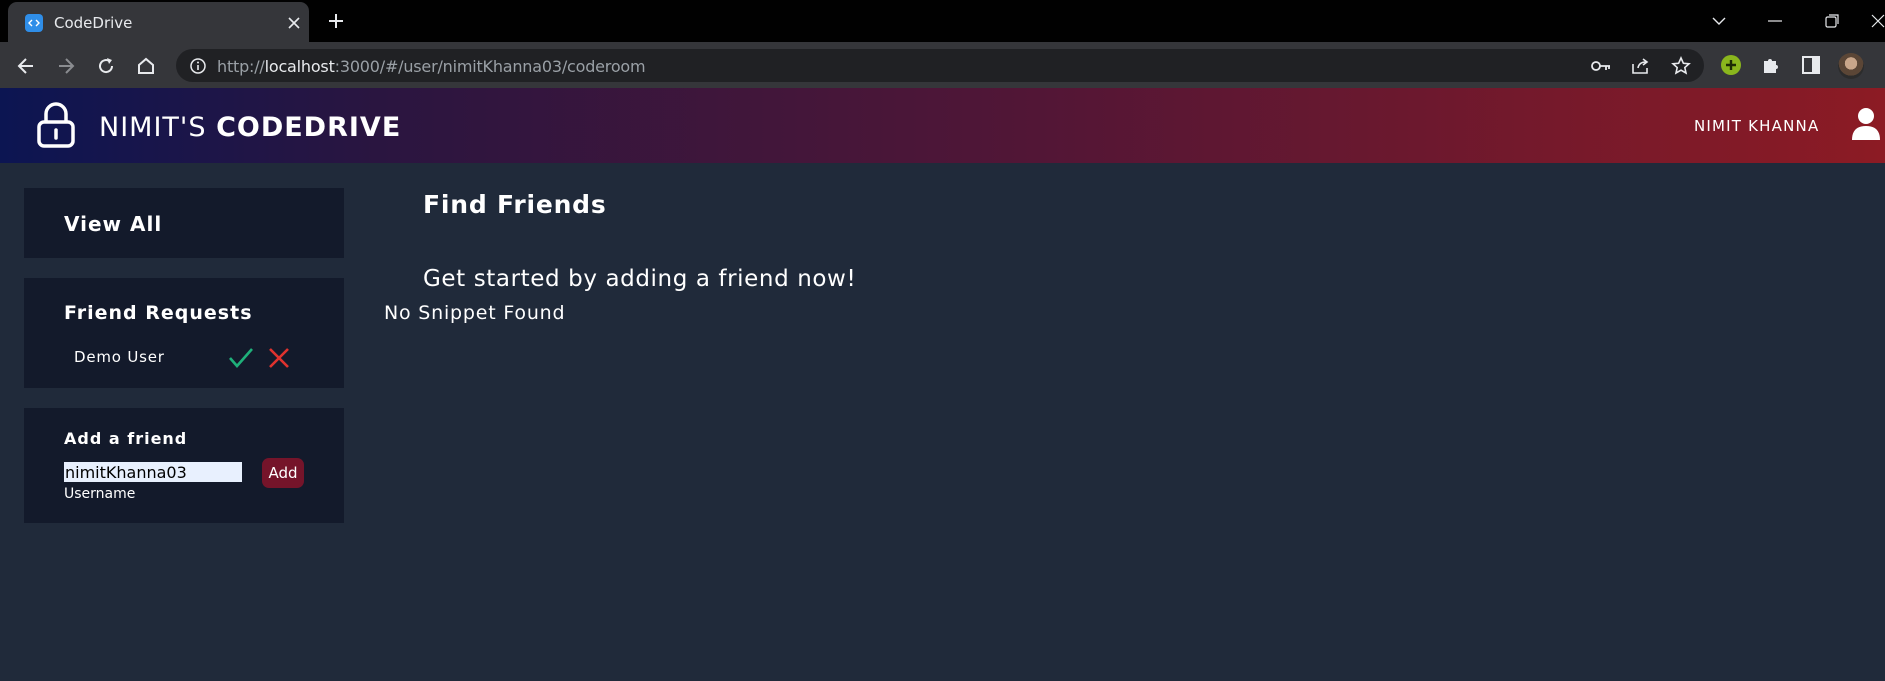  I want to click on side-panel-icon, so click(1811, 65).